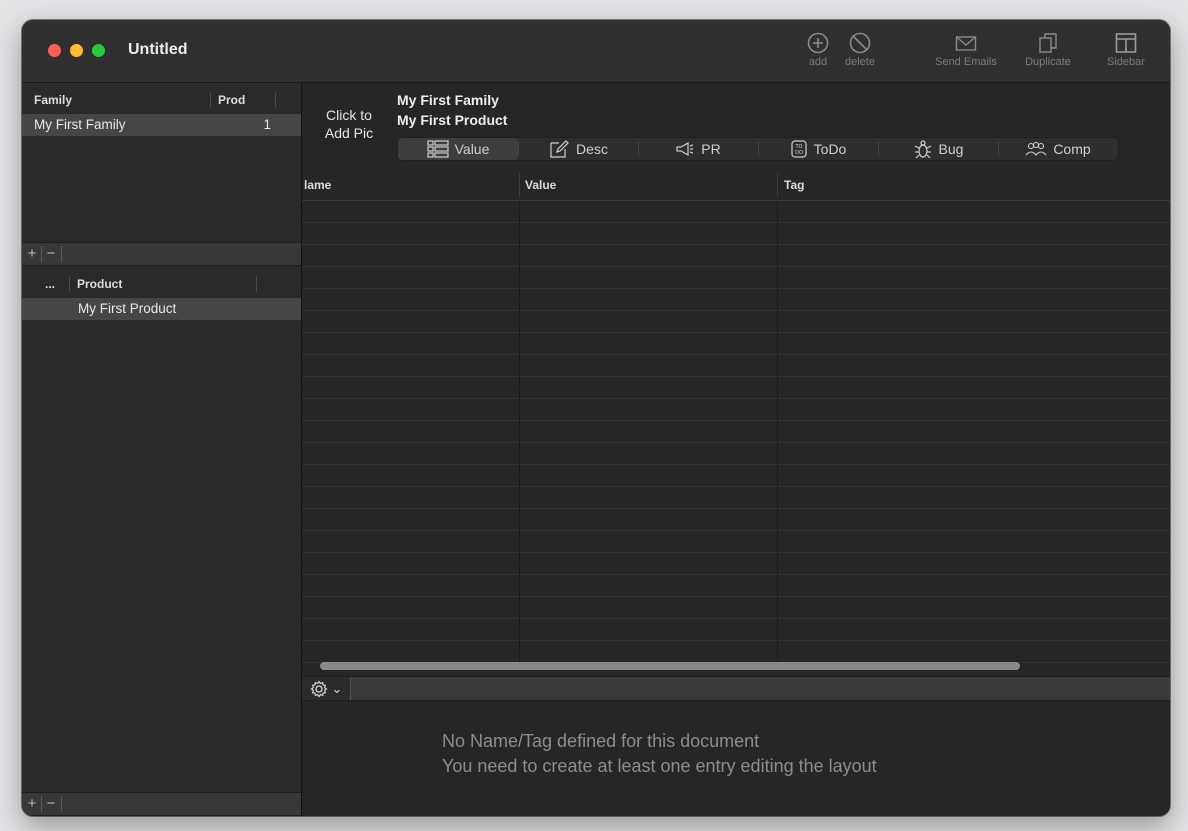 The height and width of the screenshot is (831, 1188). What do you see at coordinates (267, 124) in the screenshot?
I see `family-row-count: 1` at bounding box center [267, 124].